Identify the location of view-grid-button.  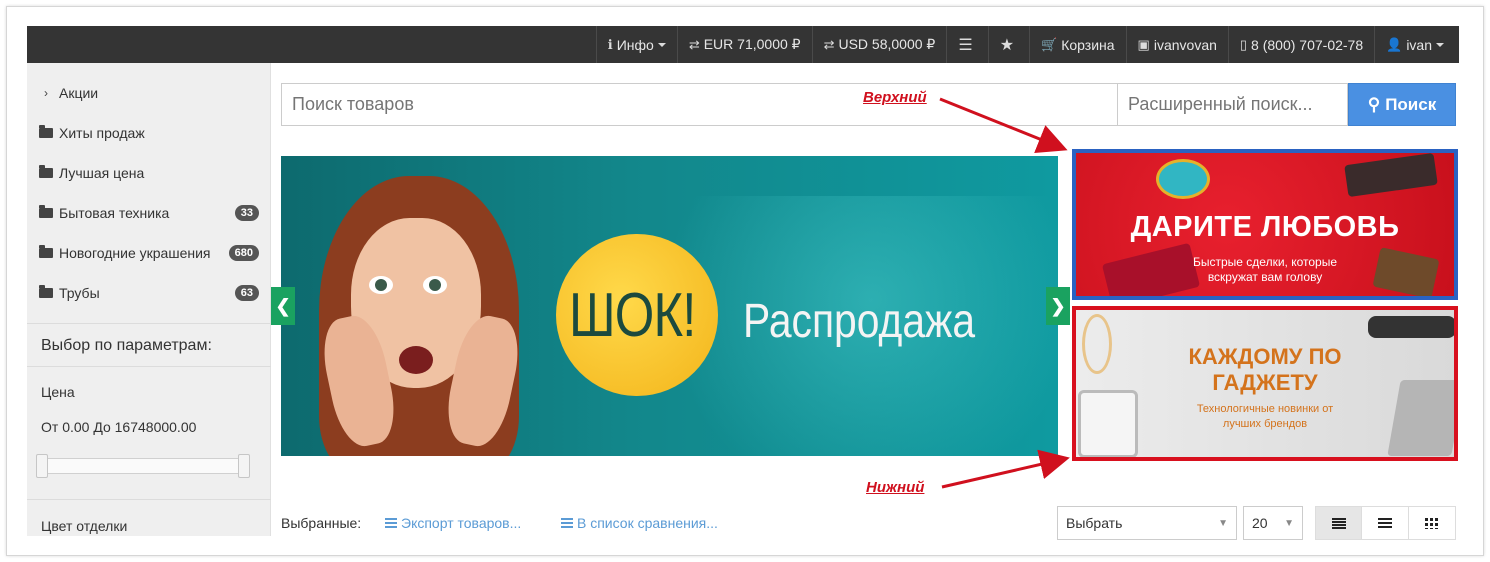
(1432, 523).